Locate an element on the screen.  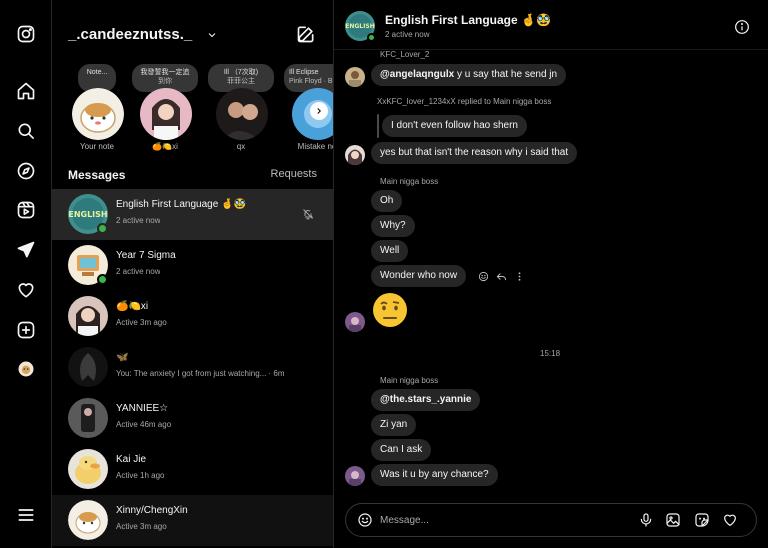
message-bubble: @the.stars_.yannie is located at coordinates (426, 400).